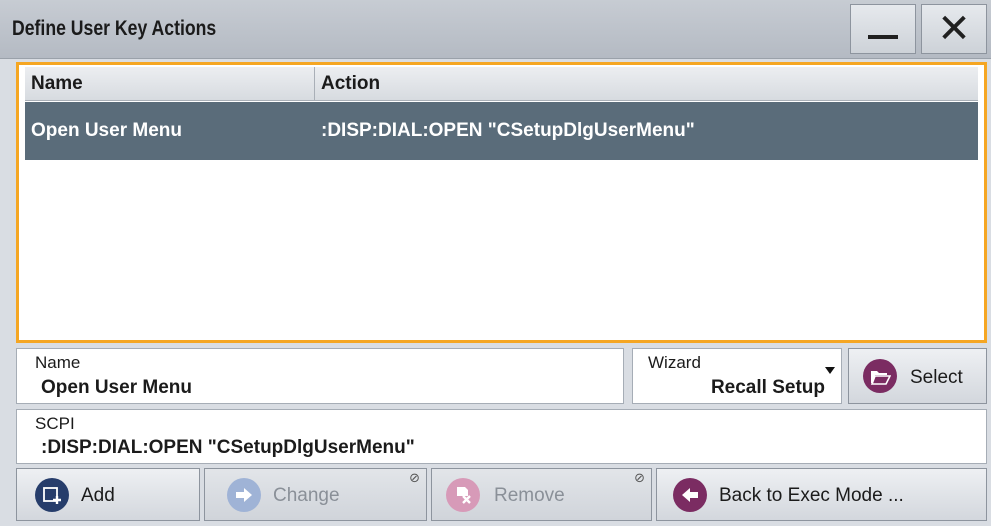 This screenshot has width=991, height=526. What do you see at coordinates (55, 423) in the screenshot?
I see `scpi-field-label: SCPI` at bounding box center [55, 423].